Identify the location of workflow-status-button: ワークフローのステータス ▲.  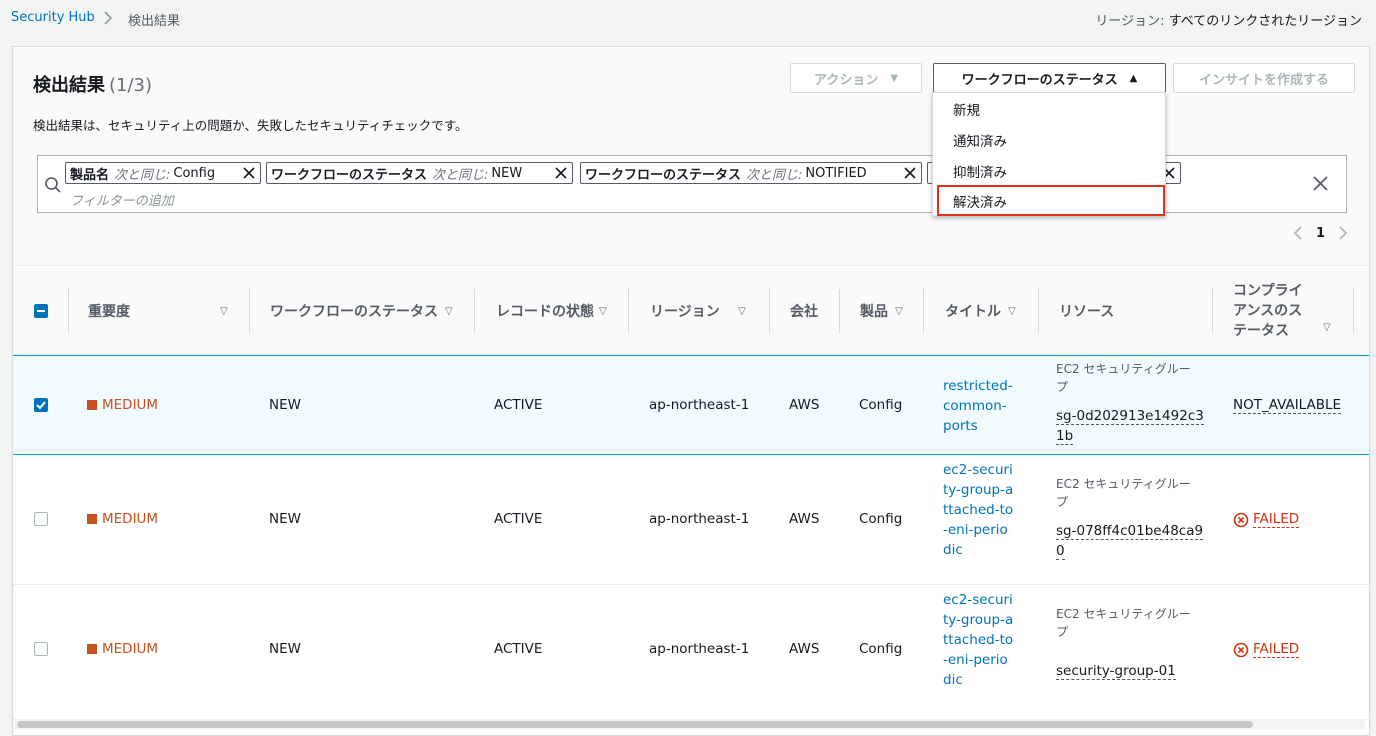
(1049, 78).